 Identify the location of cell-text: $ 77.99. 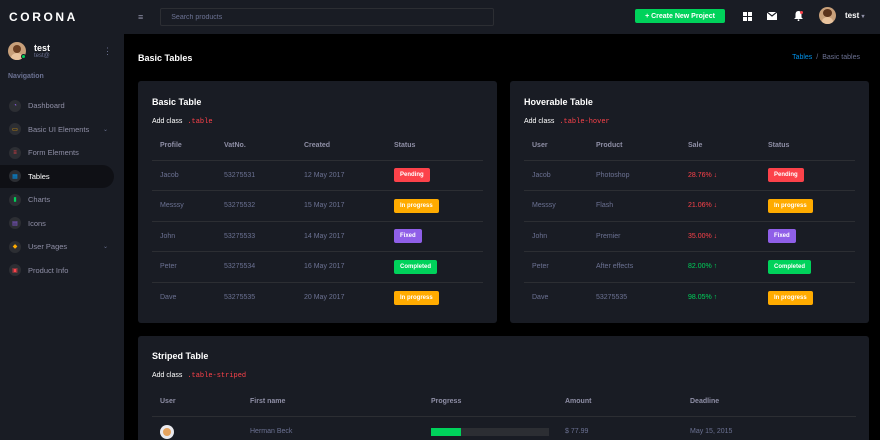
(577, 431).